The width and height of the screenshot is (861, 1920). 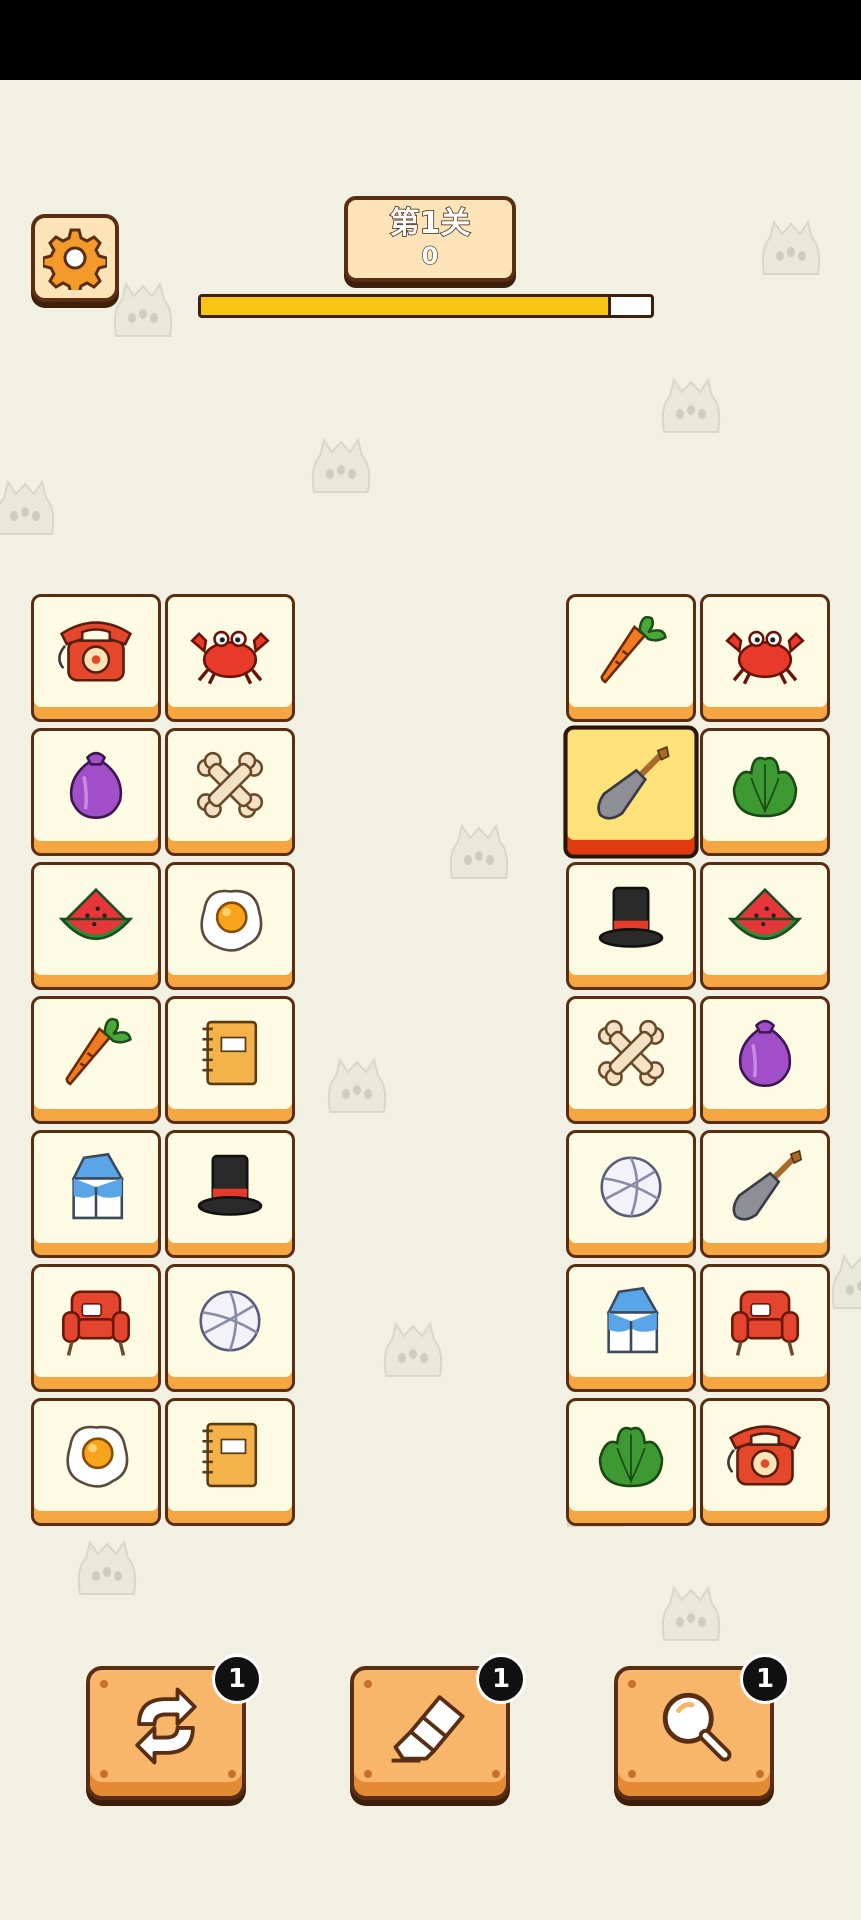 What do you see at coordinates (430, 40) in the screenshot?
I see `status-bar` at bounding box center [430, 40].